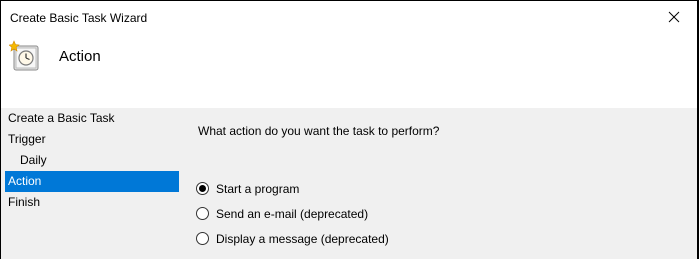  I want to click on step-finish: Finish, so click(93, 202).